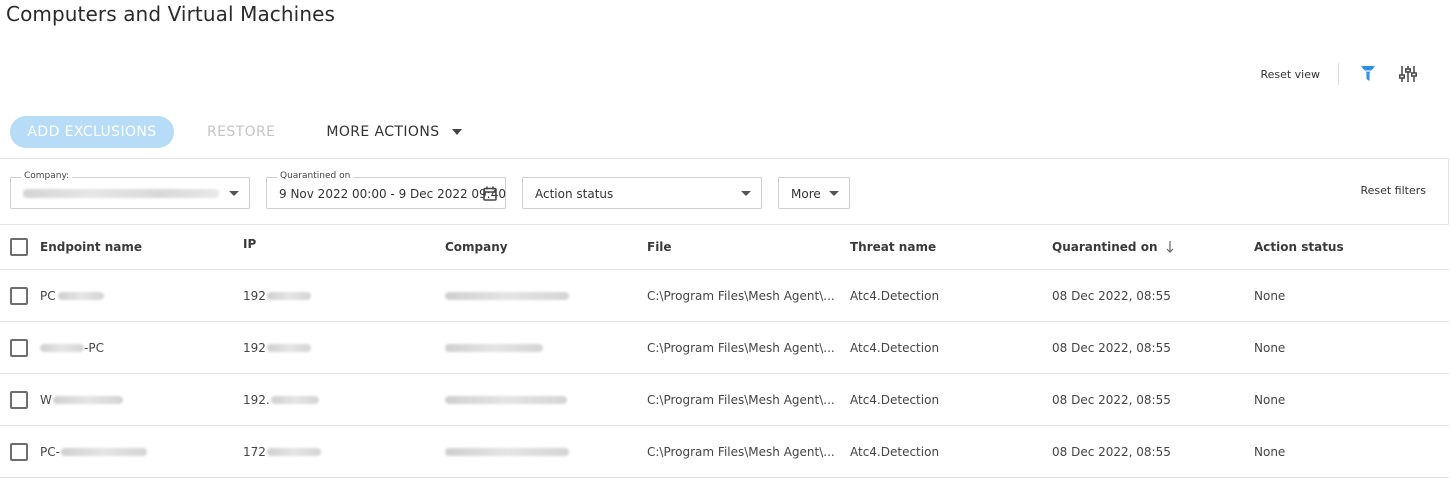 The image size is (1451, 478). I want to click on action-status-filter-value: Action status, so click(574, 194).